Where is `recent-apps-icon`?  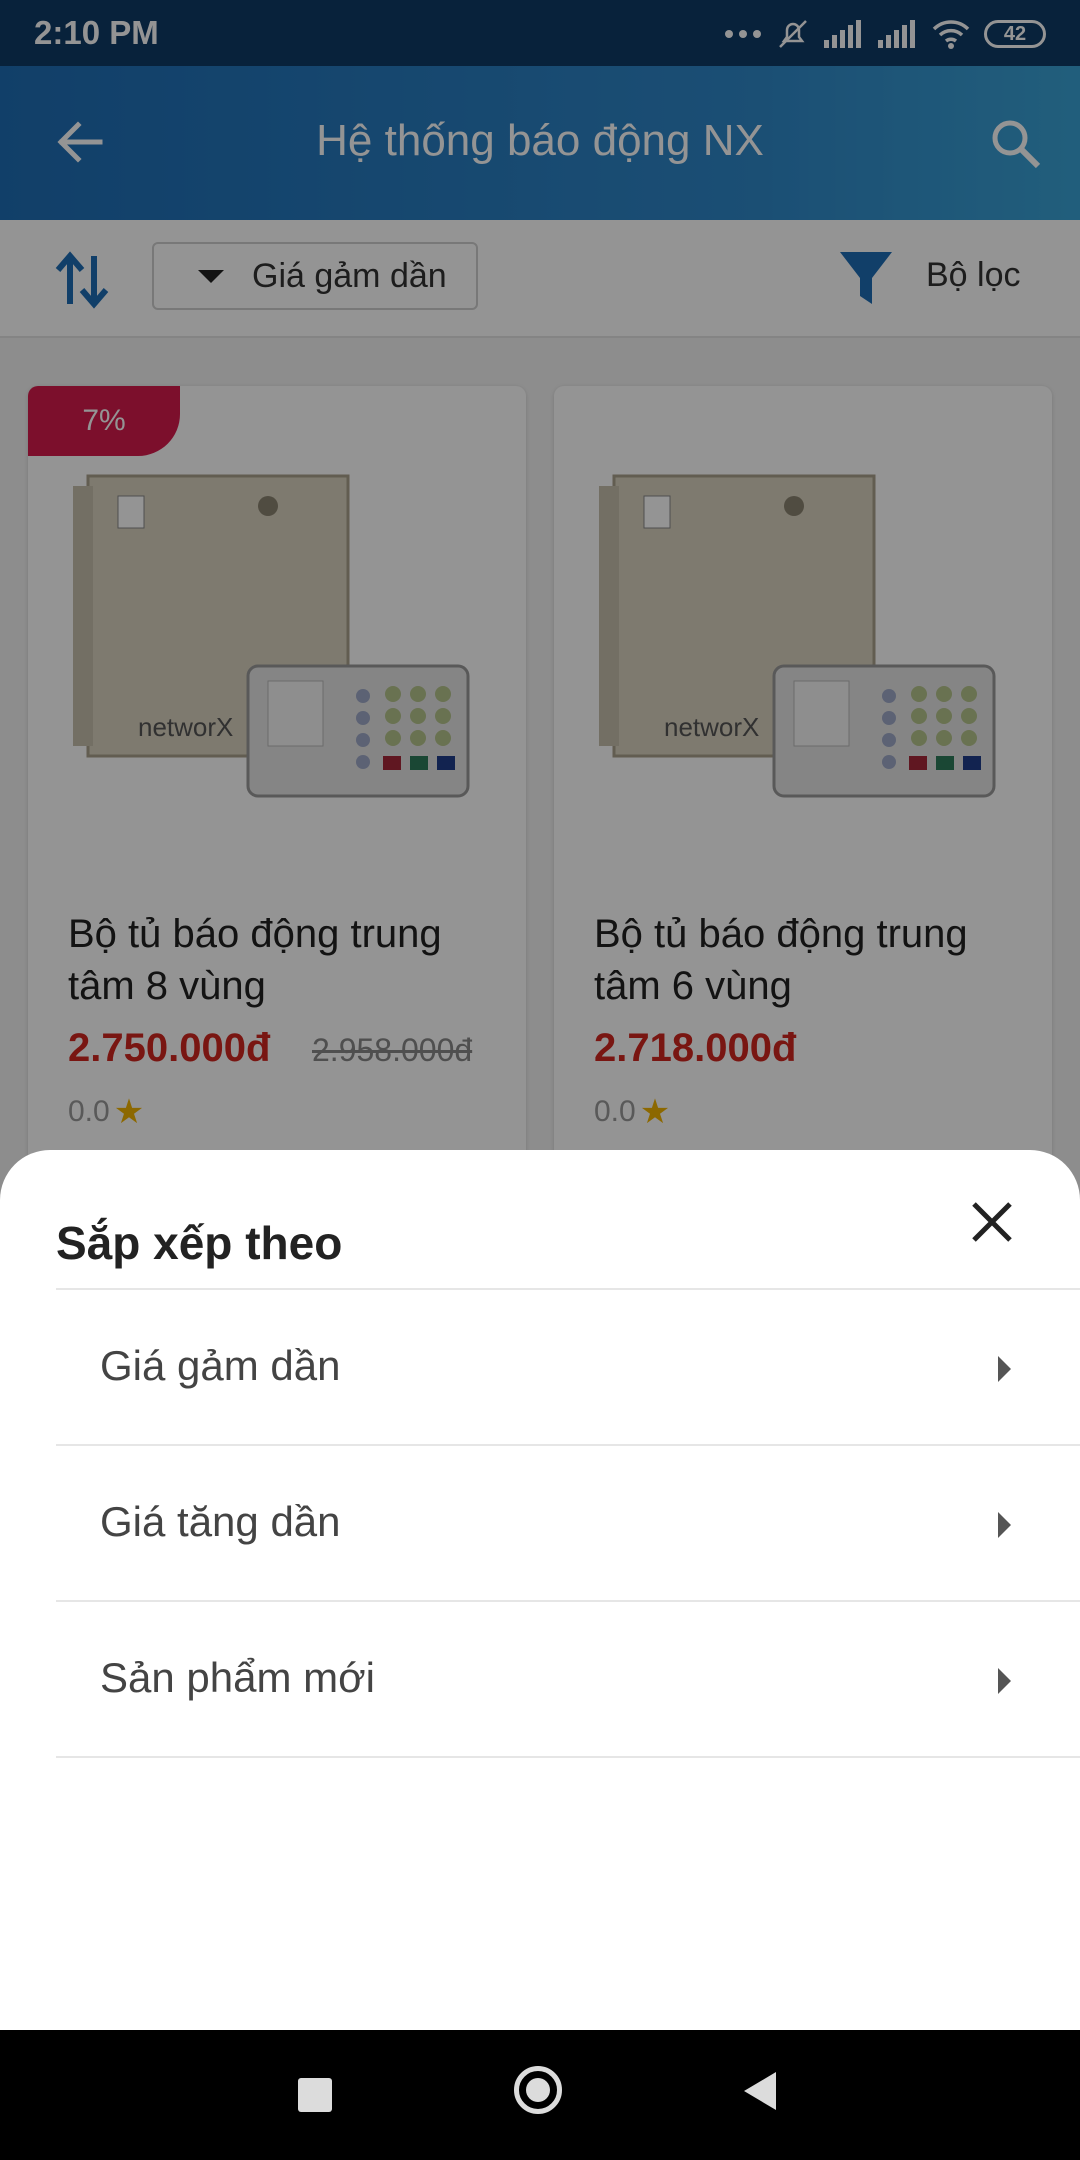 recent-apps-icon is located at coordinates (315, 2095).